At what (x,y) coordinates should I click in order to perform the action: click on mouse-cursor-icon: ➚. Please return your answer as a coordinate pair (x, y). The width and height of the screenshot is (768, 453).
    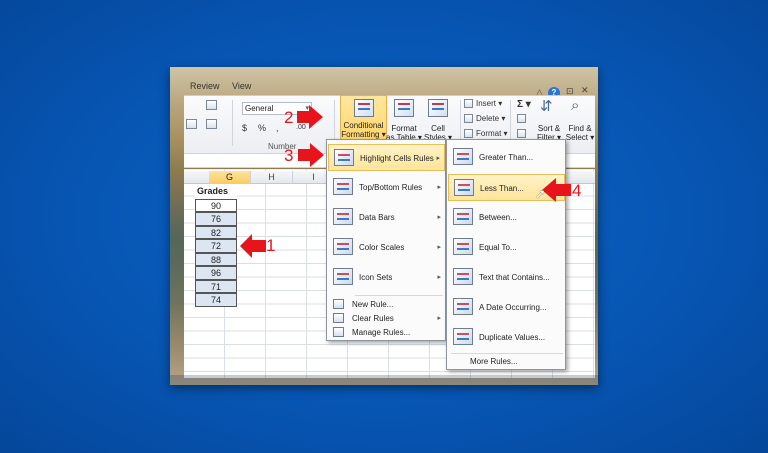
    Looking at the image, I should click on (540, 193).